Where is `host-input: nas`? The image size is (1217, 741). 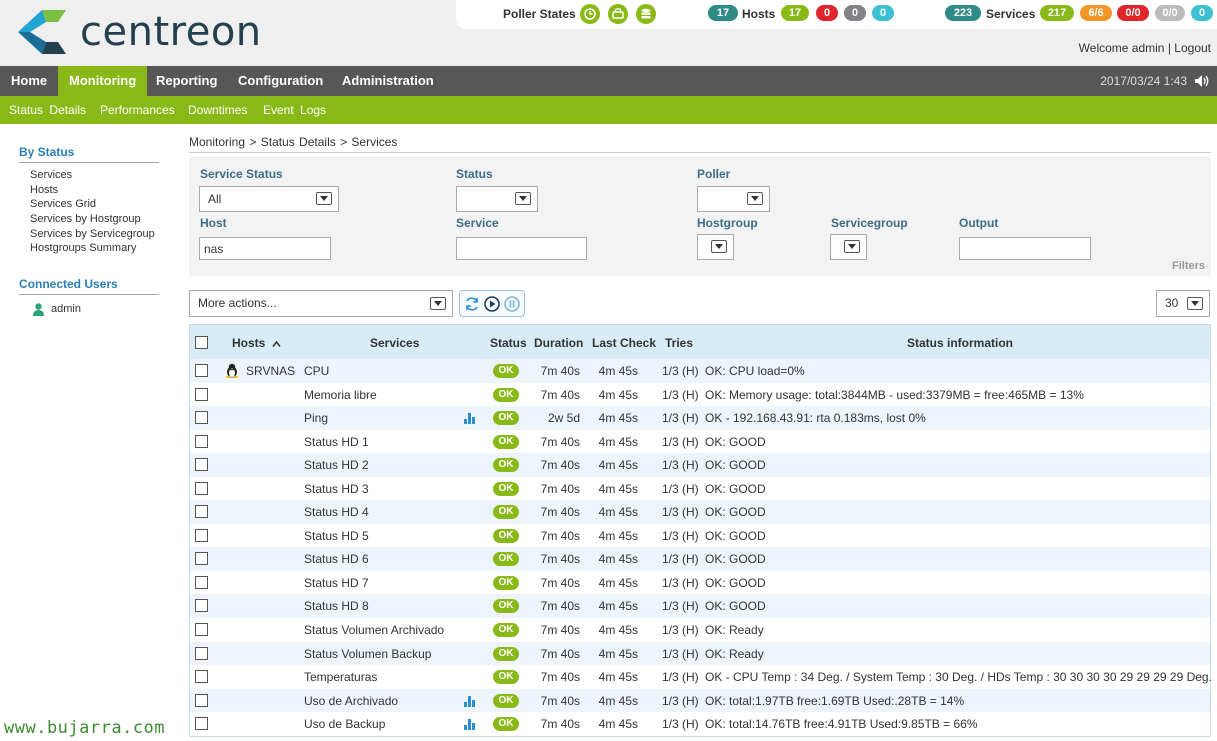
host-input: nas is located at coordinates (265, 248).